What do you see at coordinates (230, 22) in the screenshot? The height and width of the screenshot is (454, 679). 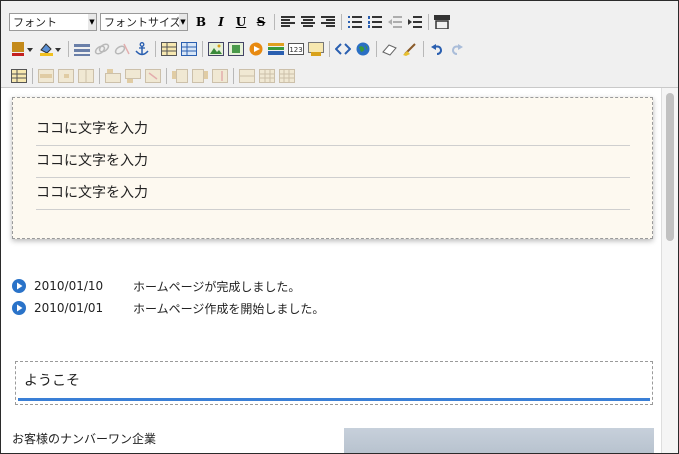 I see `toolbar-row-1: フォント ▼ フォントサイズ ▼ B I U S` at bounding box center [230, 22].